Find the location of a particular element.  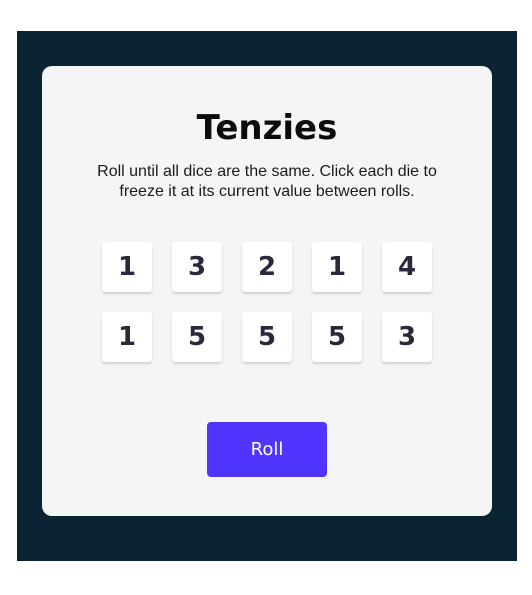

die-2: 3 is located at coordinates (197, 267).